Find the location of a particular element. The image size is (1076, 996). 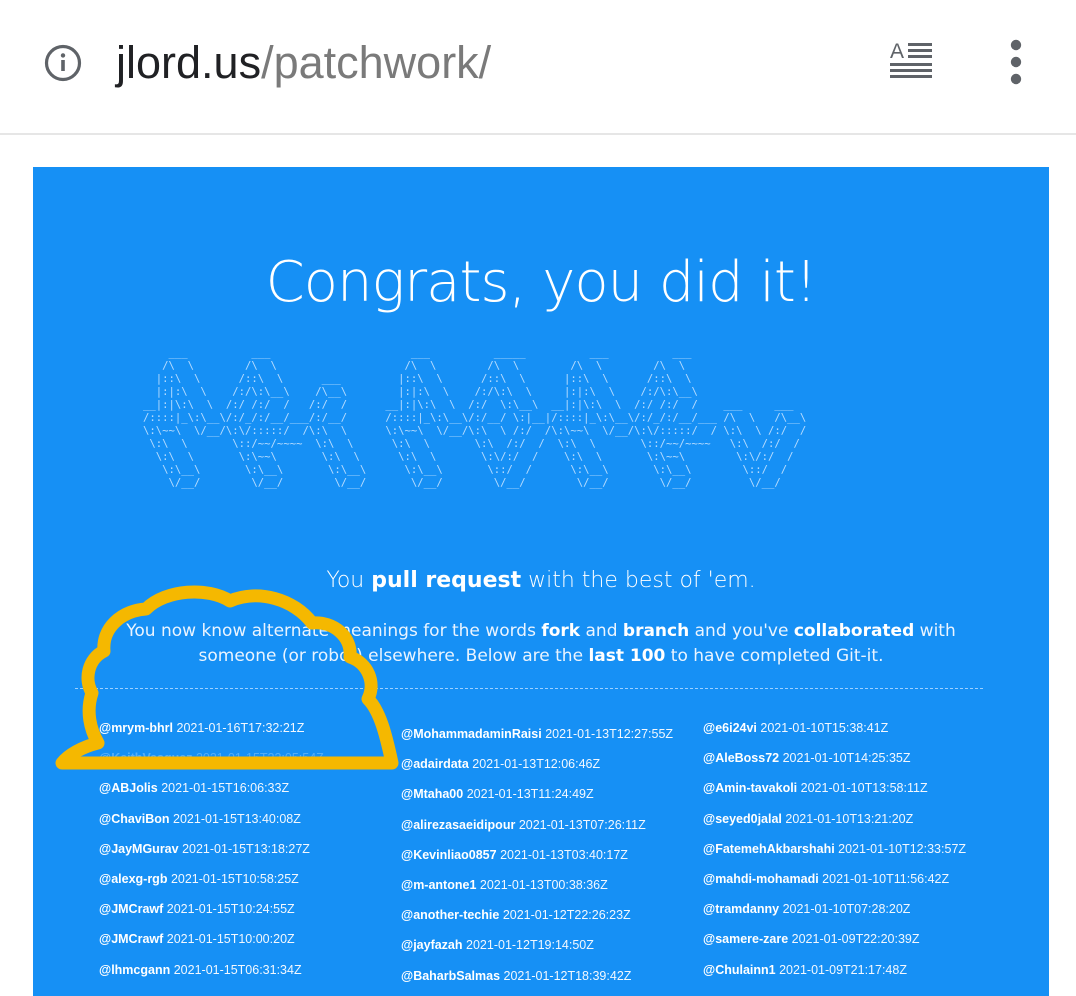

completion-entry: @JMCrawf 2021-01-15T10:24:55Z is located at coordinates (249, 915).